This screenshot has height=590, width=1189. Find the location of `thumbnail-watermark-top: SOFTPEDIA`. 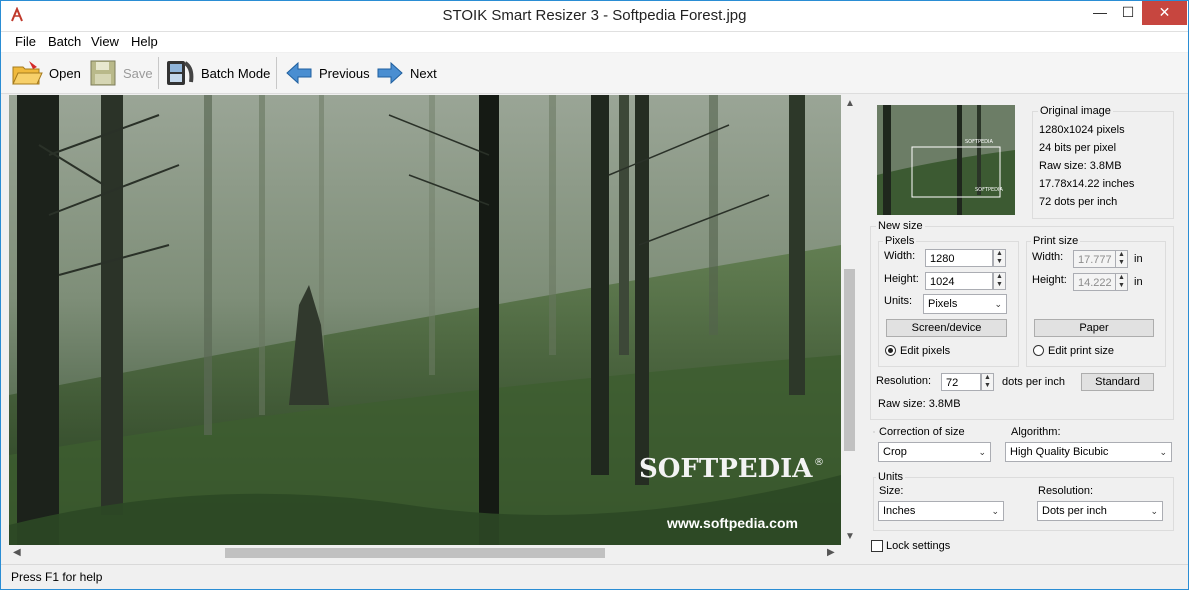

thumbnail-watermark-top: SOFTPEDIA is located at coordinates (979, 142).